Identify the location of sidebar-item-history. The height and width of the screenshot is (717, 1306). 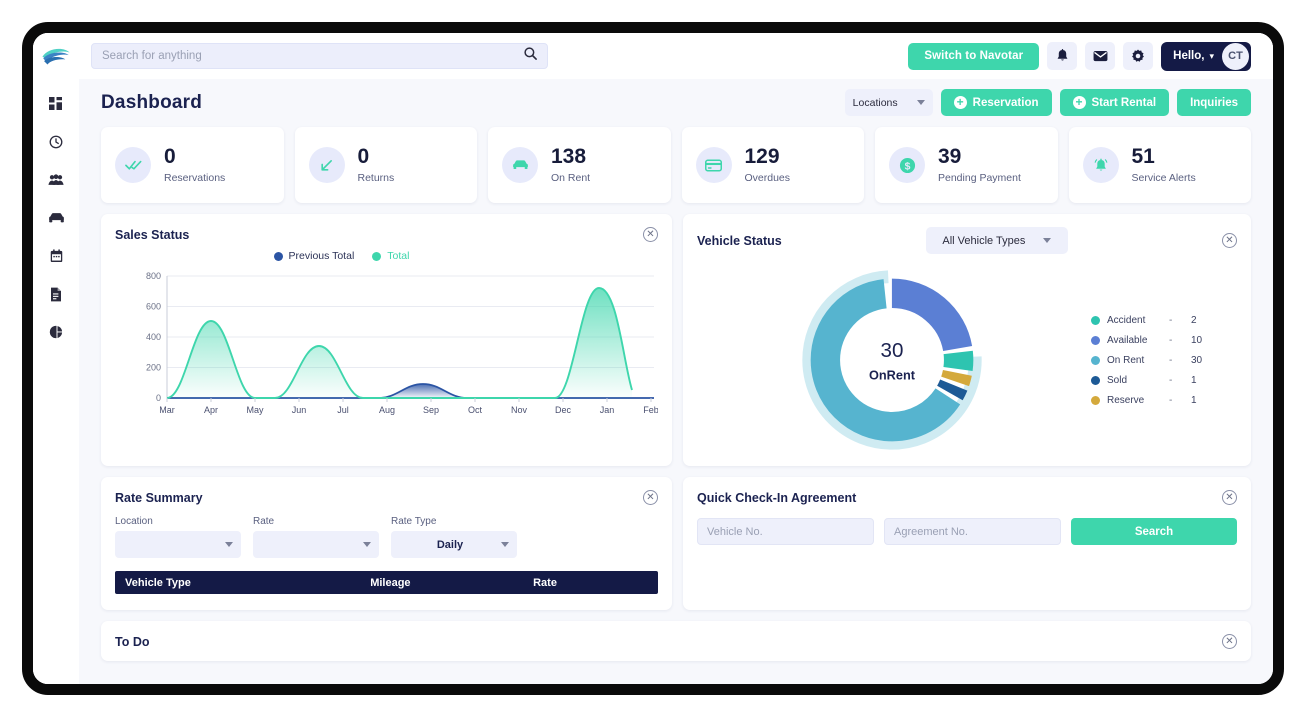
(56, 142).